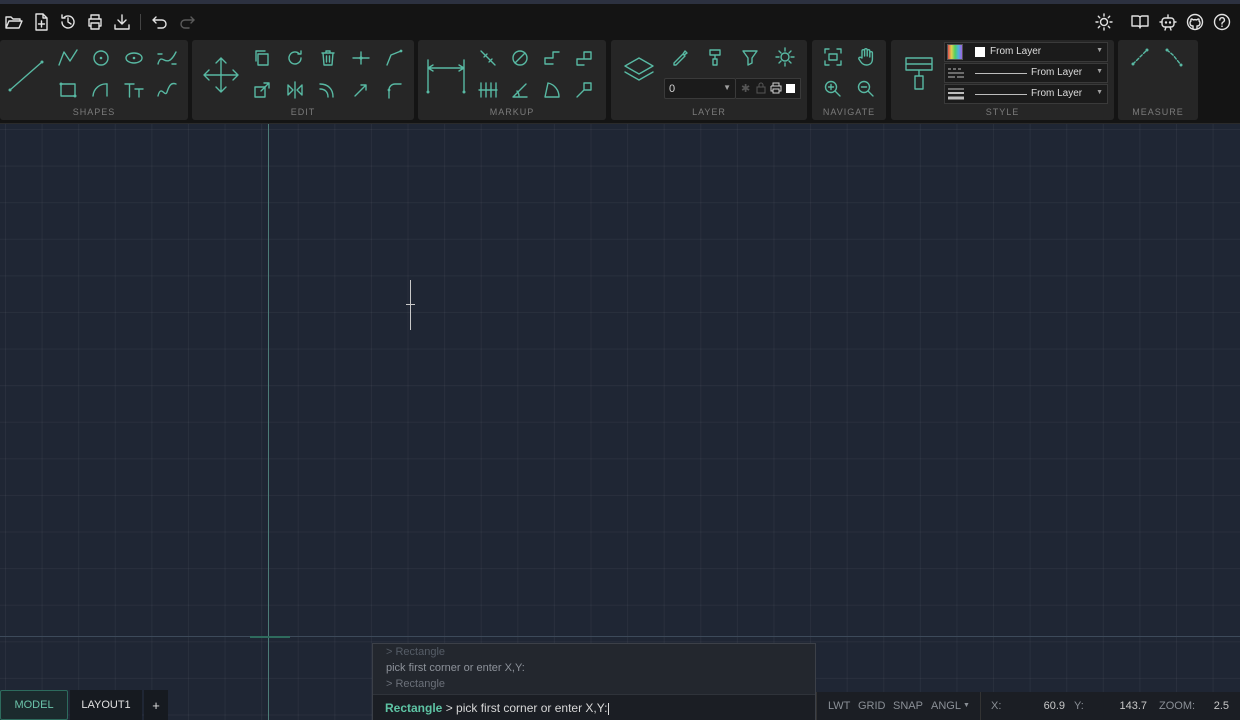  I want to click on ai-assistant-icon, so click(1168, 22).